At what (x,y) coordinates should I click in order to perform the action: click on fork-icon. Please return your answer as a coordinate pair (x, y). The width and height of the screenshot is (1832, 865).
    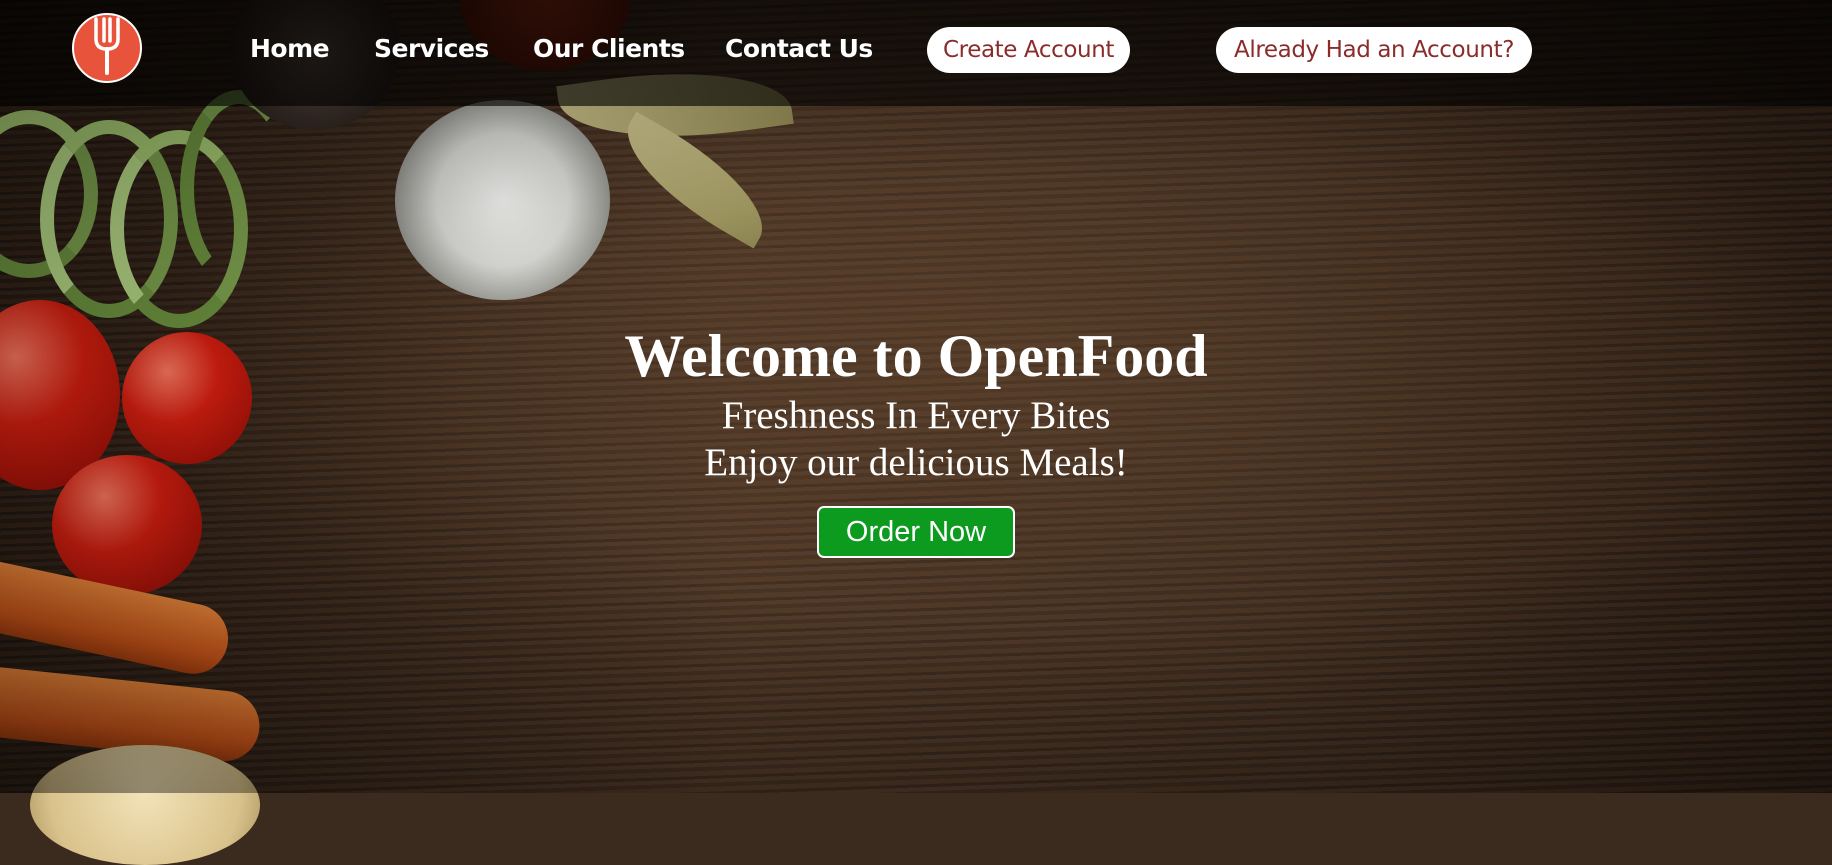
    Looking at the image, I should click on (107, 48).